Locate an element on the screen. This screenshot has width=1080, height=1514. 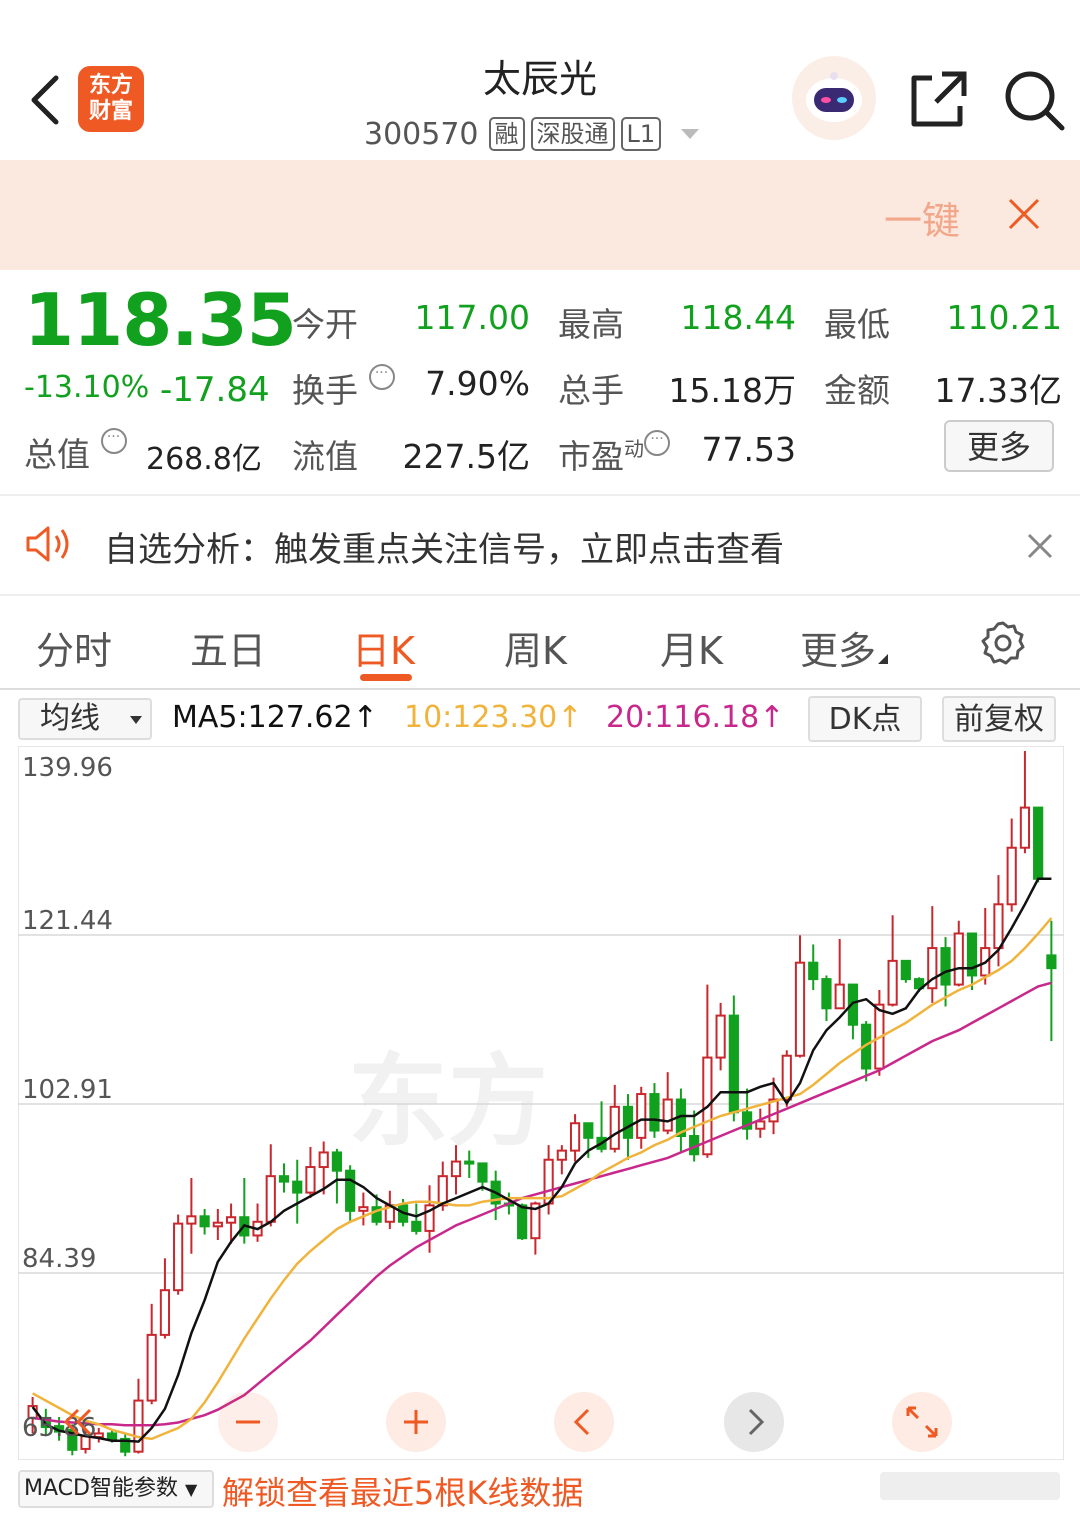
zoom-out-button is located at coordinates (248, 1422).